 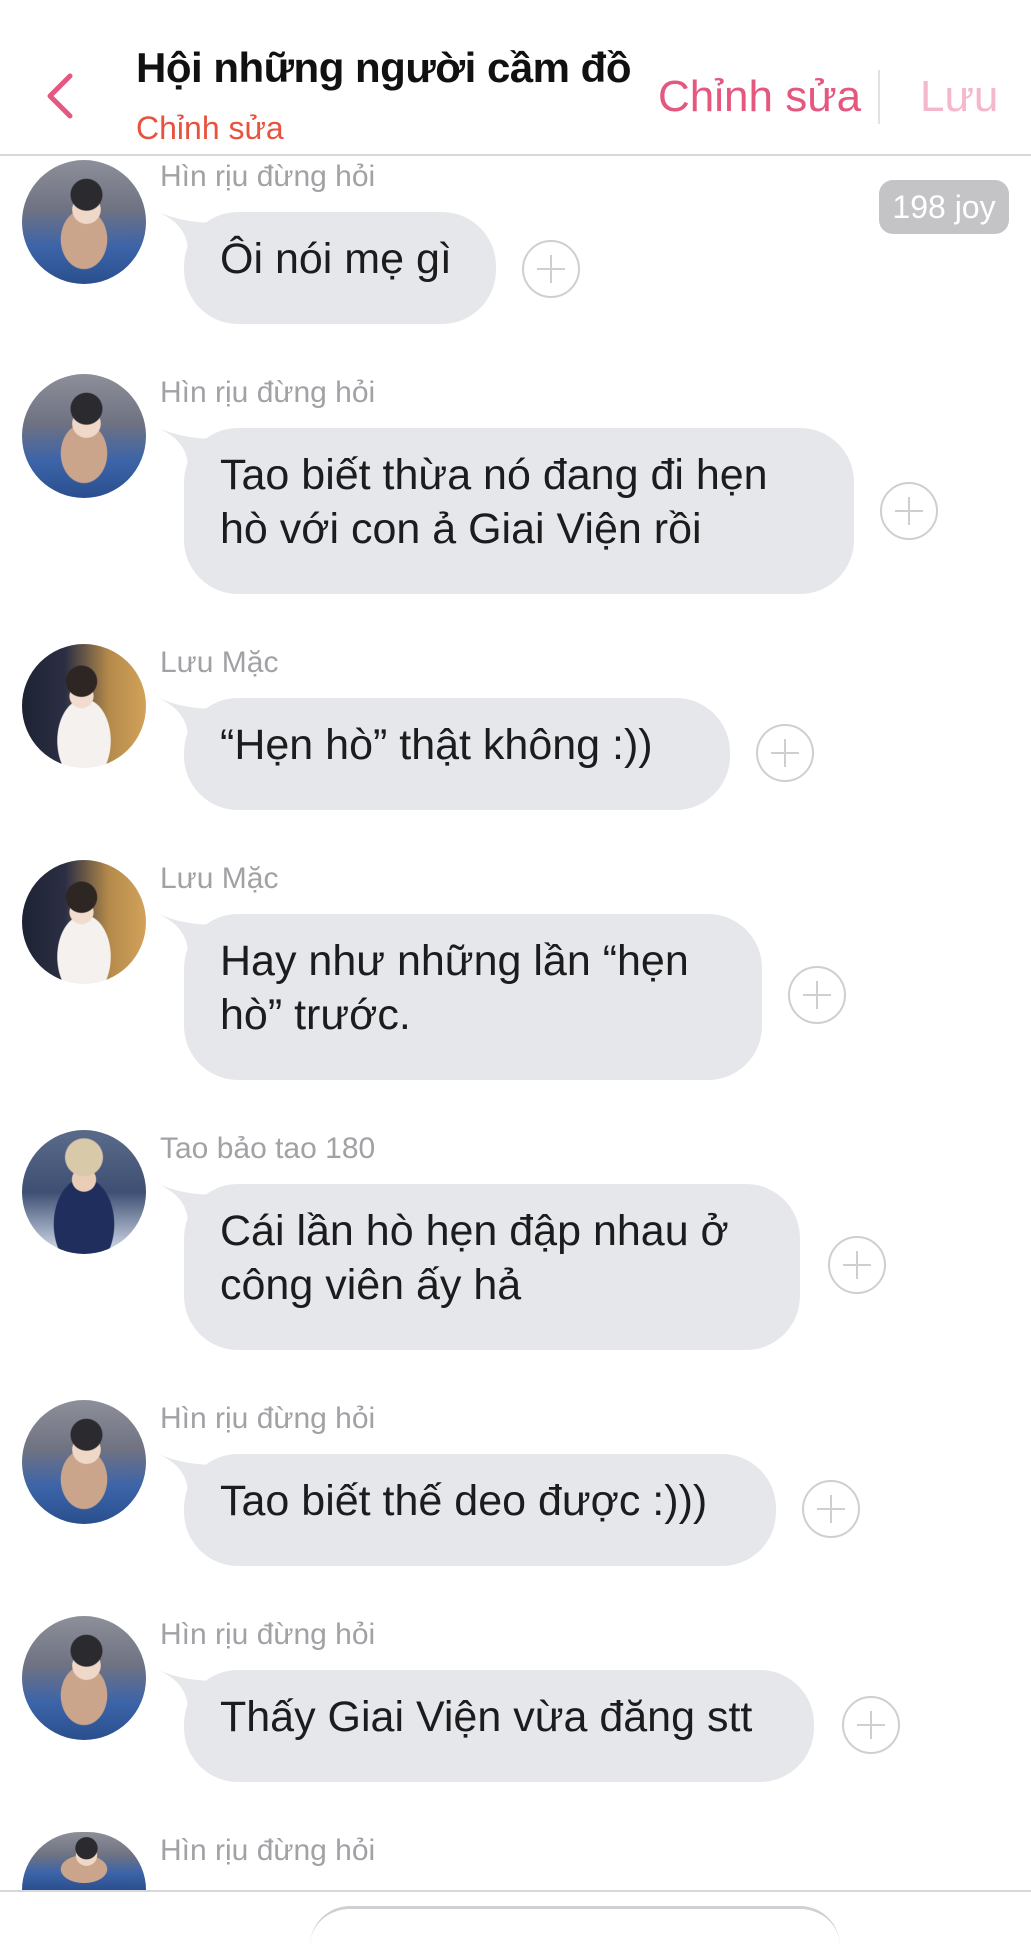 What do you see at coordinates (461, 529) in the screenshot?
I see `message-line: hò với con ả Giai Viện rồi` at bounding box center [461, 529].